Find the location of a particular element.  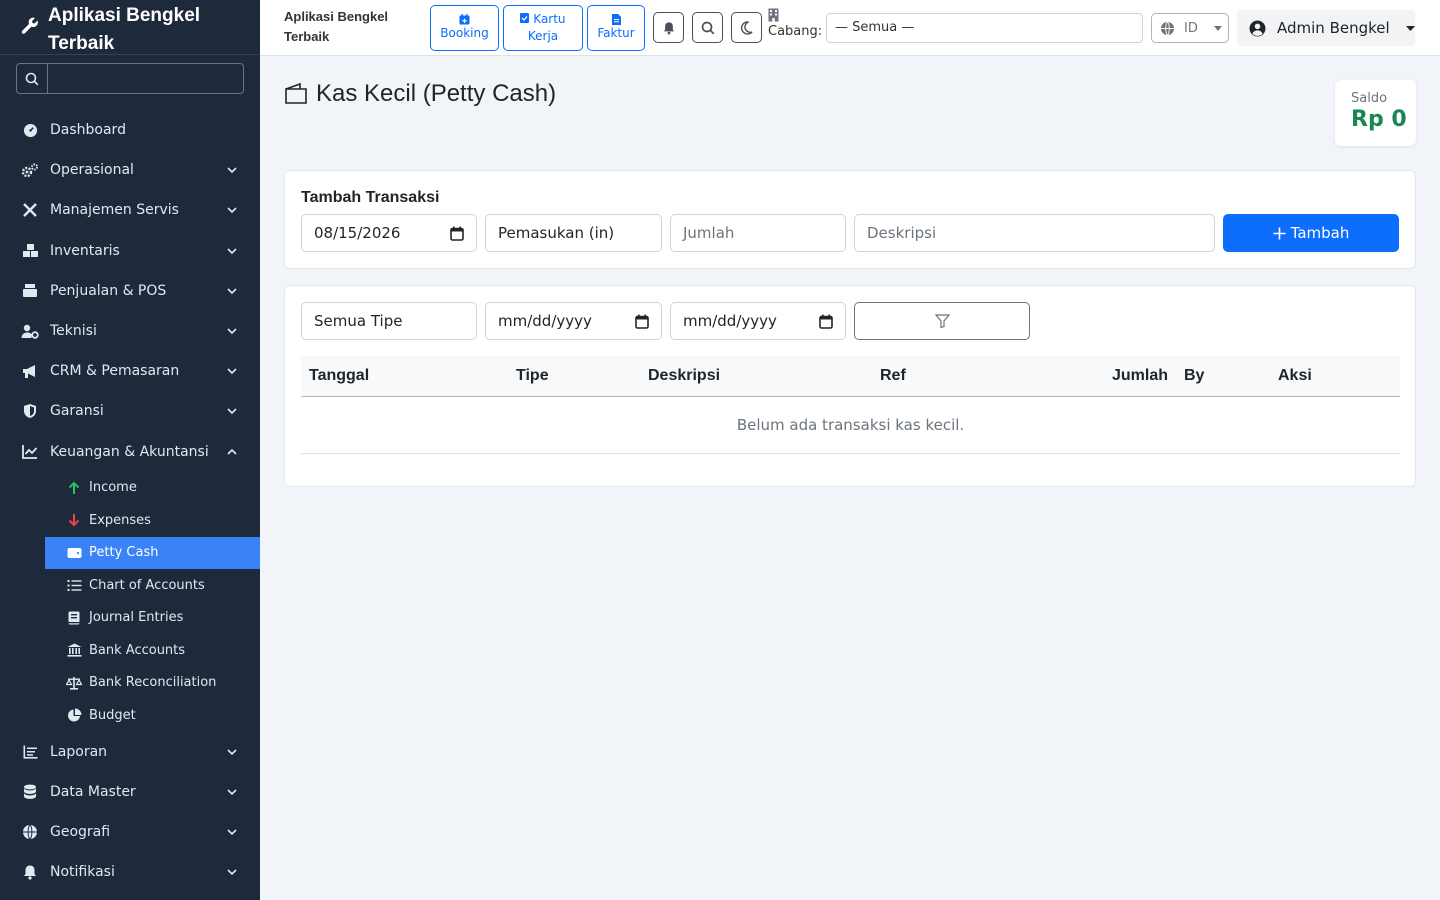

theme-toggle-button is located at coordinates (746, 27).